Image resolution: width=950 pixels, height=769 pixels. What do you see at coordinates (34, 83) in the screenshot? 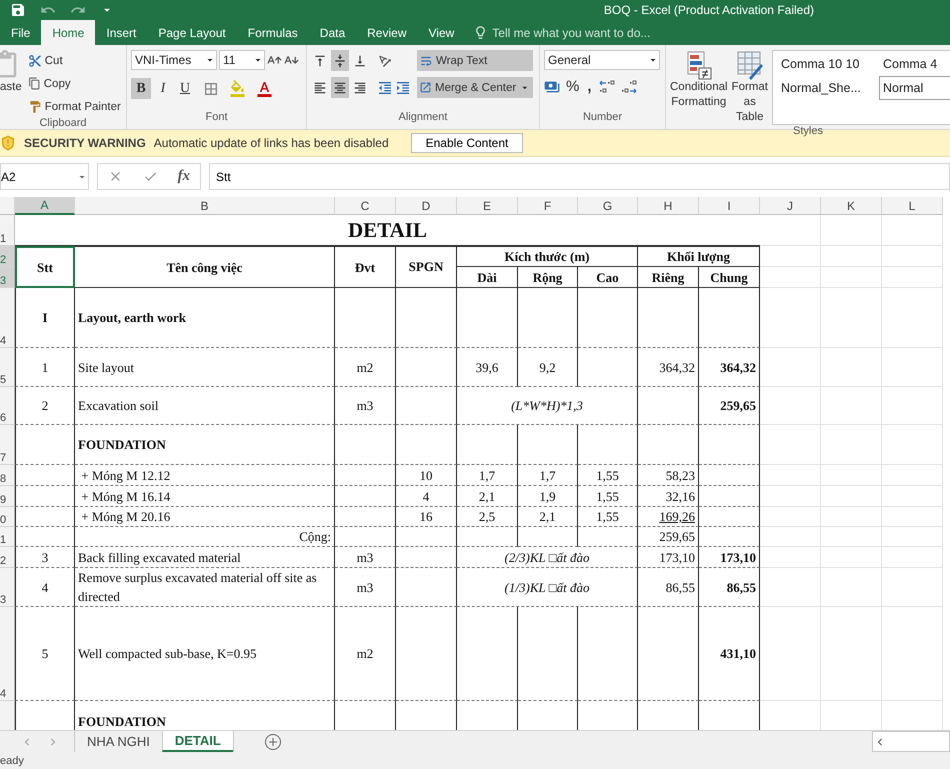
I see `copy-icon` at bounding box center [34, 83].